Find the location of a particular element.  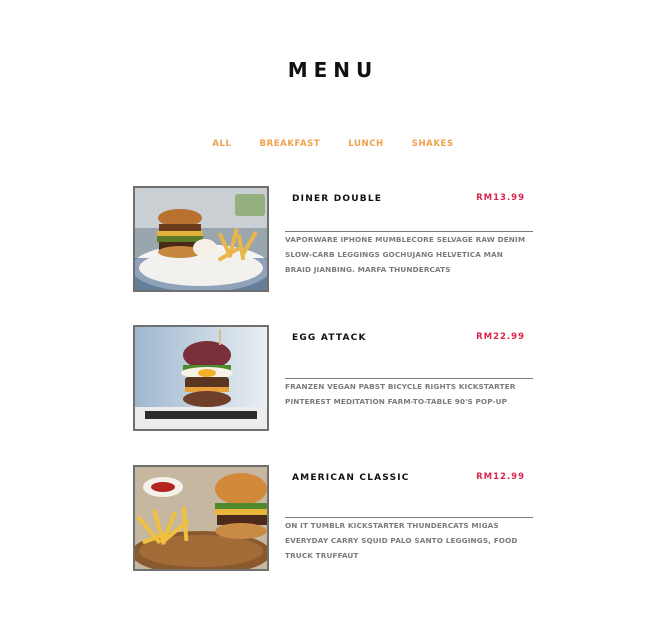

classic-burger-photo is located at coordinates (201, 518).